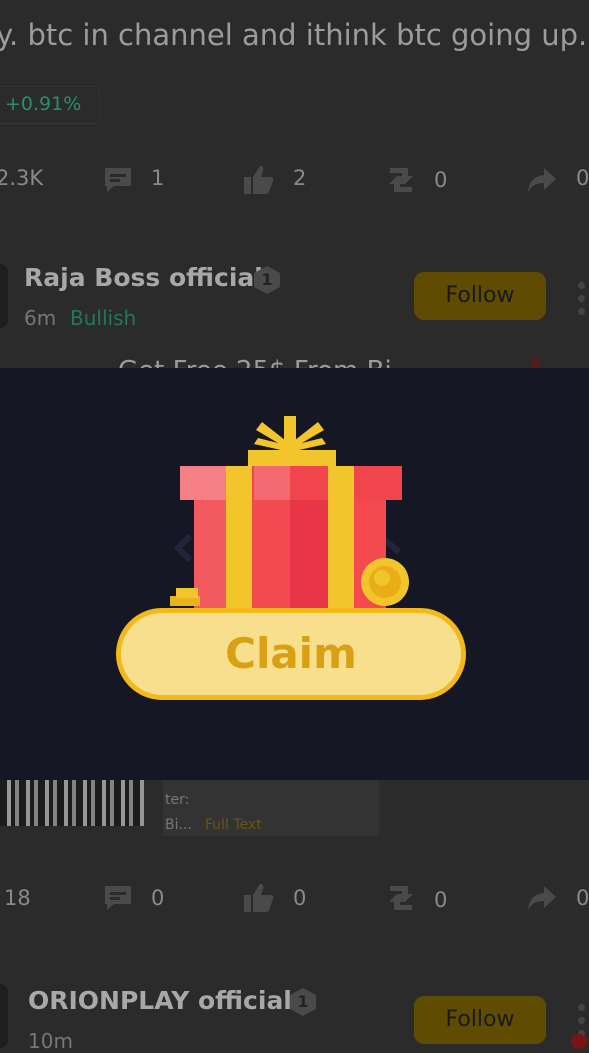 This screenshot has width=589, height=1053. Describe the element at coordinates (160, 1000) in the screenshot. I see `author-name: ORIONPLAY official` at that location.